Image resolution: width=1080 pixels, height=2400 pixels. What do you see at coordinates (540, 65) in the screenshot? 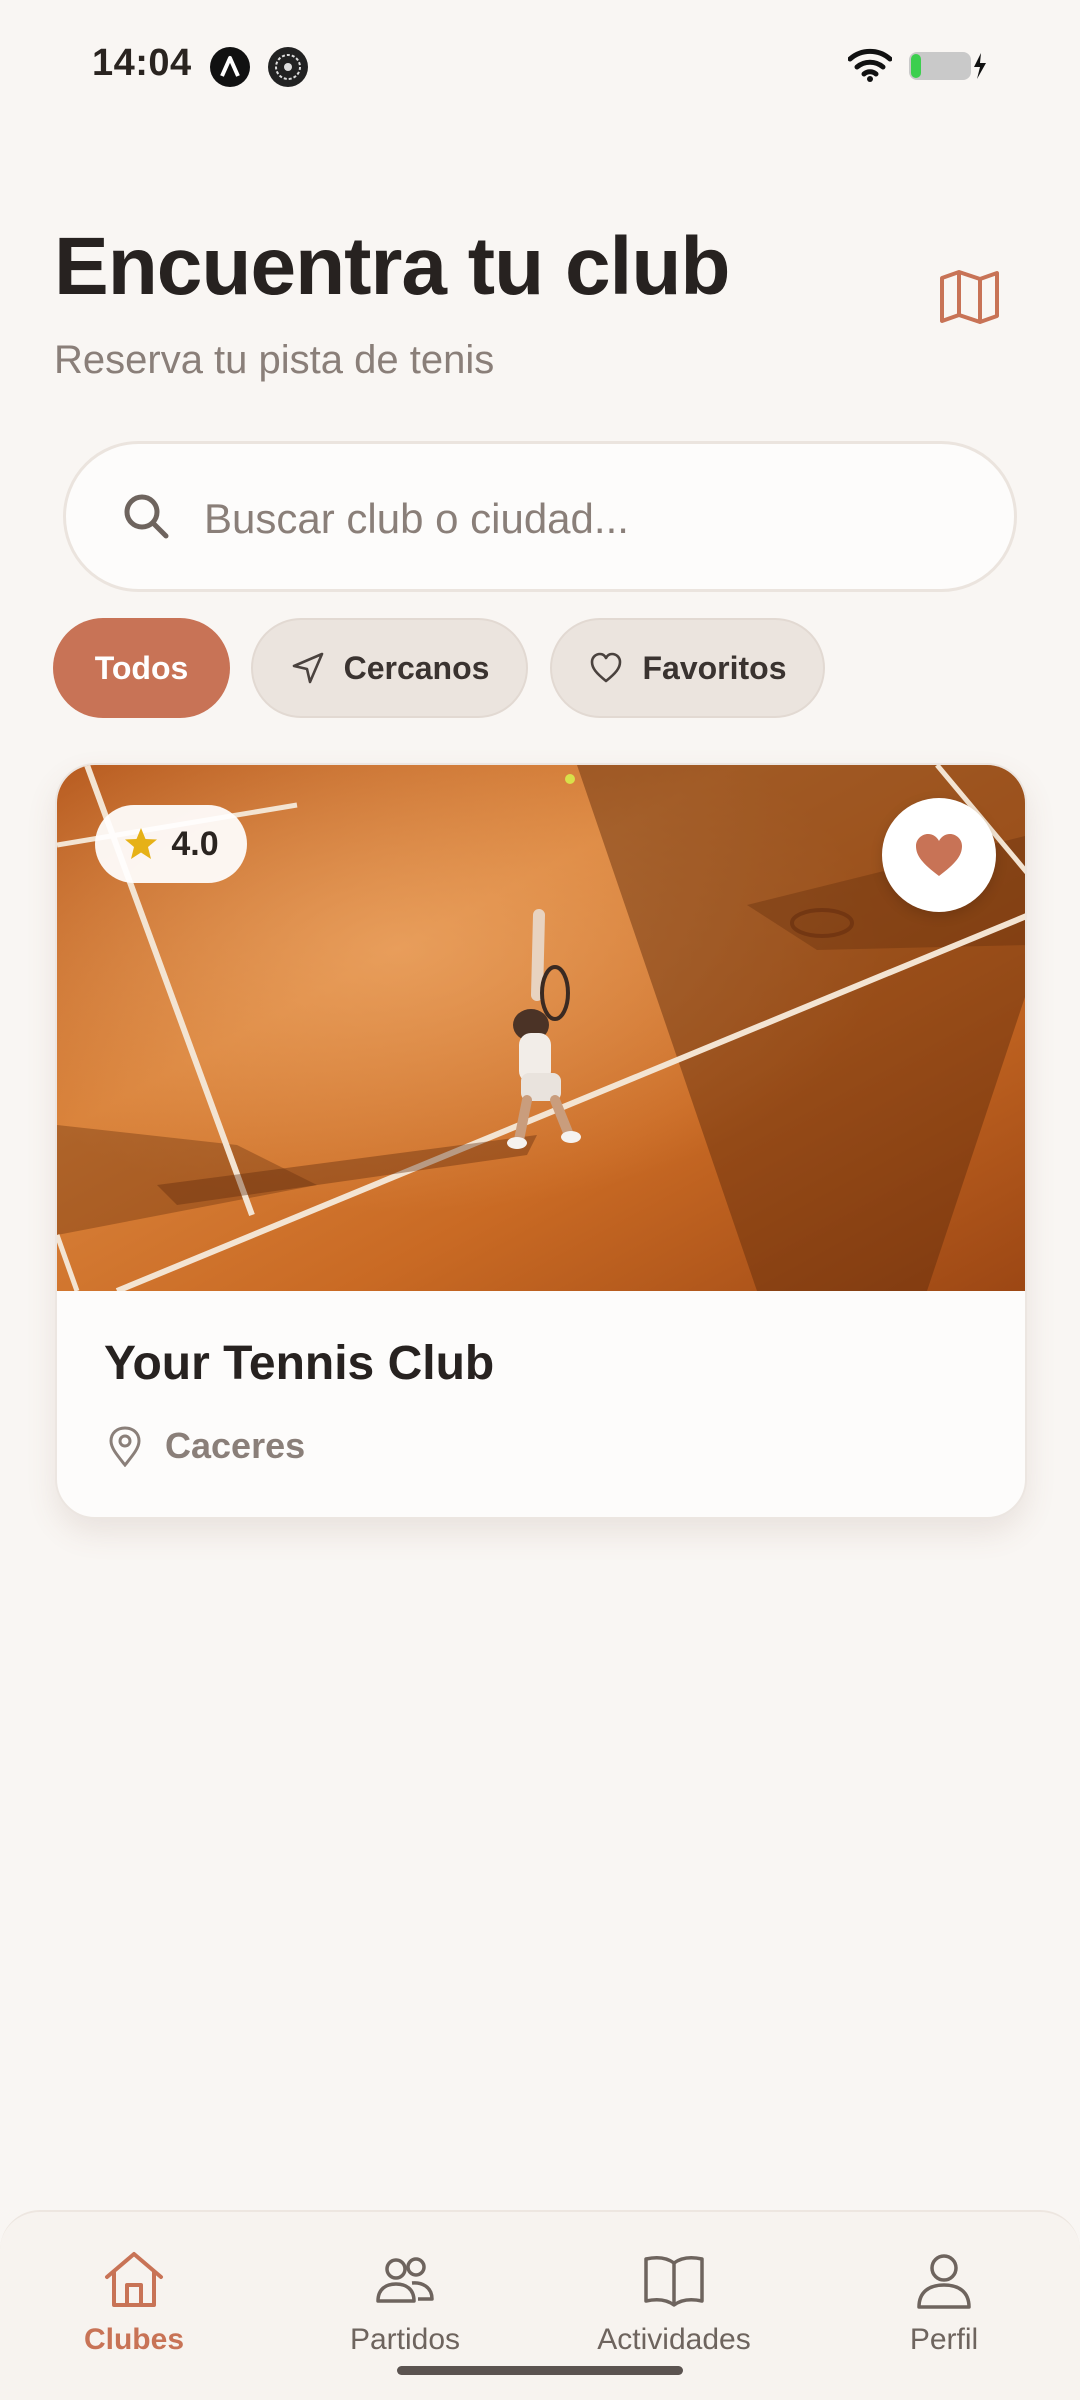
I see `status-bar: 14:04` at bounding box center [540, 65].